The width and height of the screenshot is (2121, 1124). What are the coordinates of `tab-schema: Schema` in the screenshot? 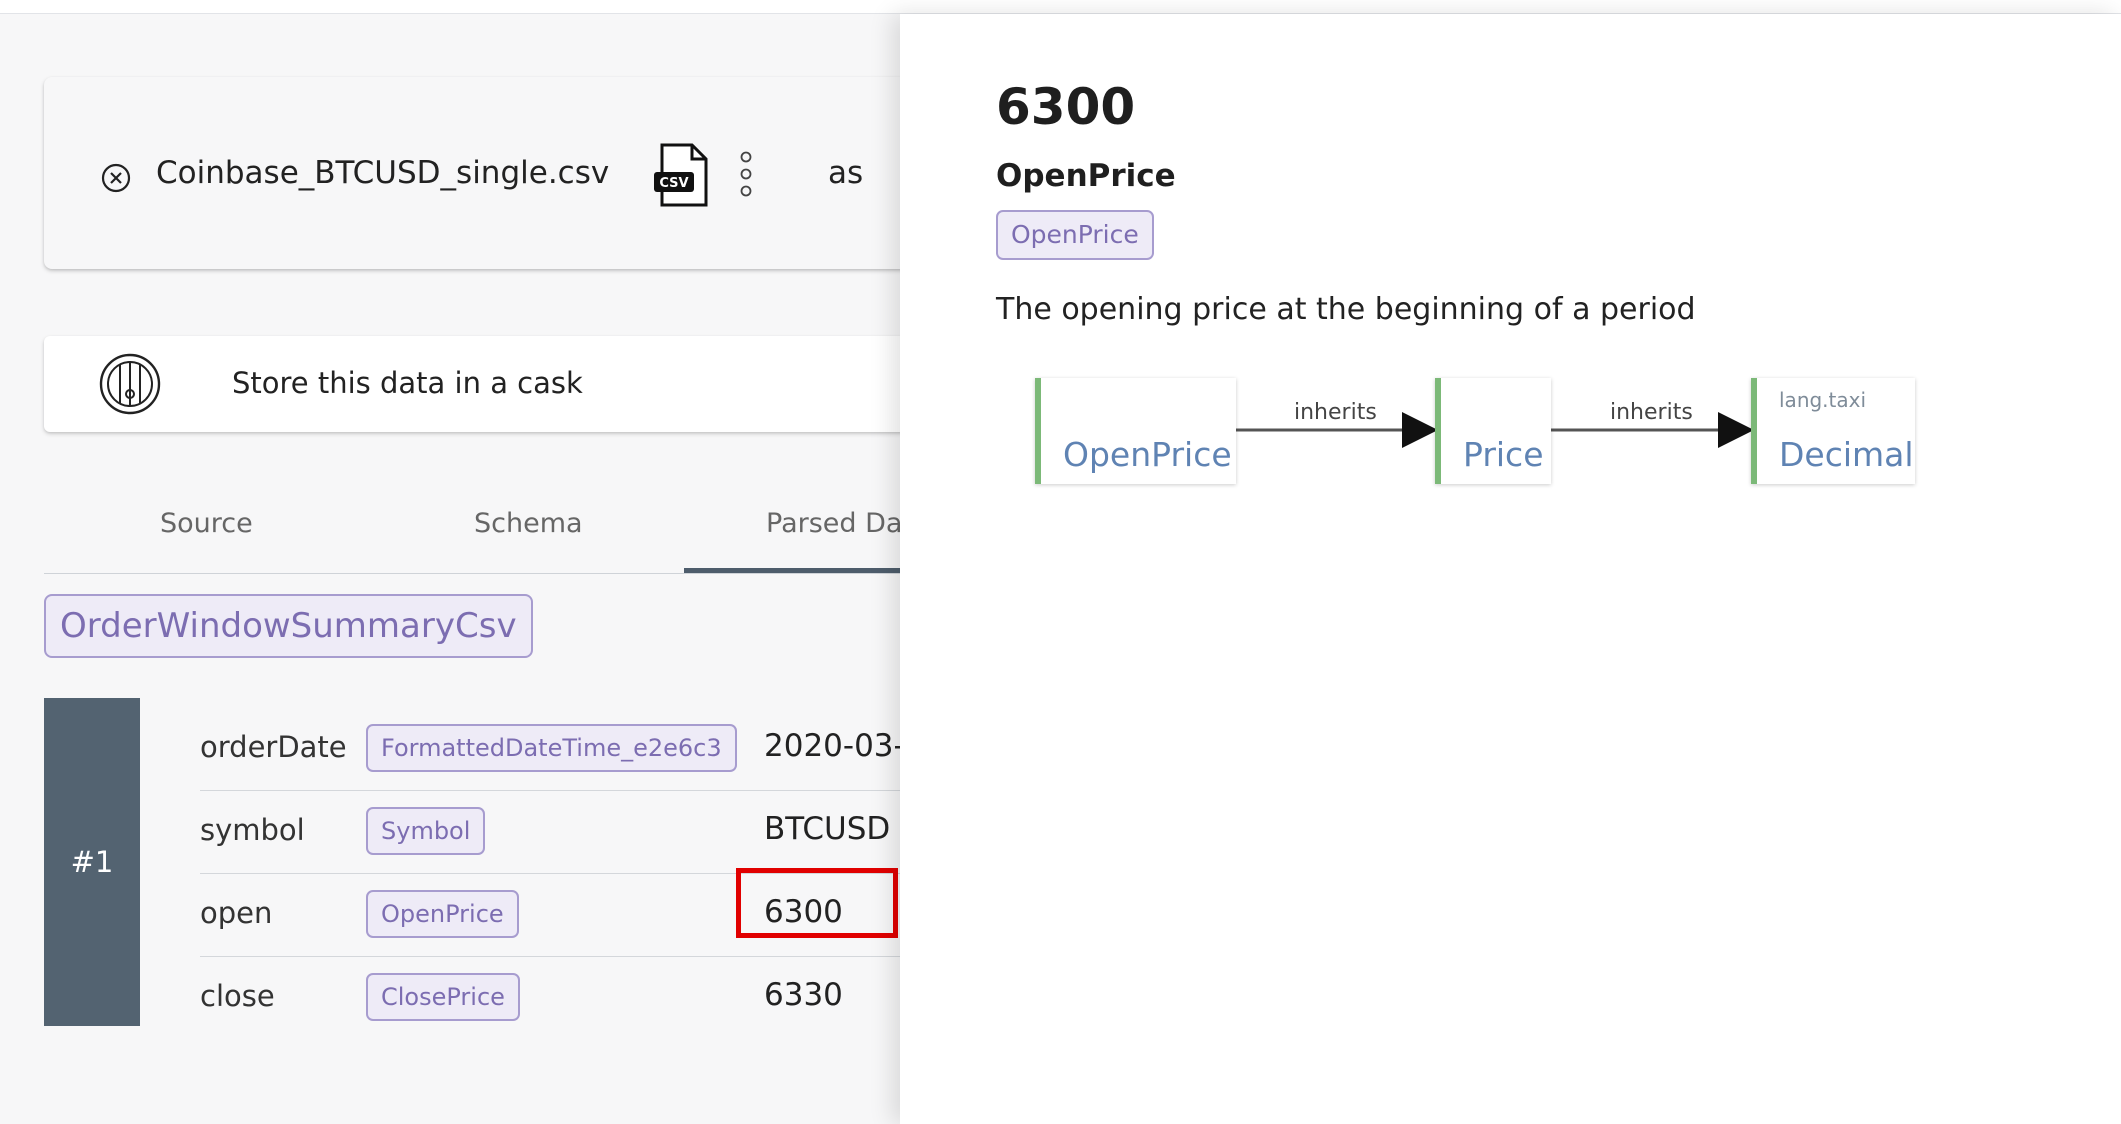 It's located at (528, 523).